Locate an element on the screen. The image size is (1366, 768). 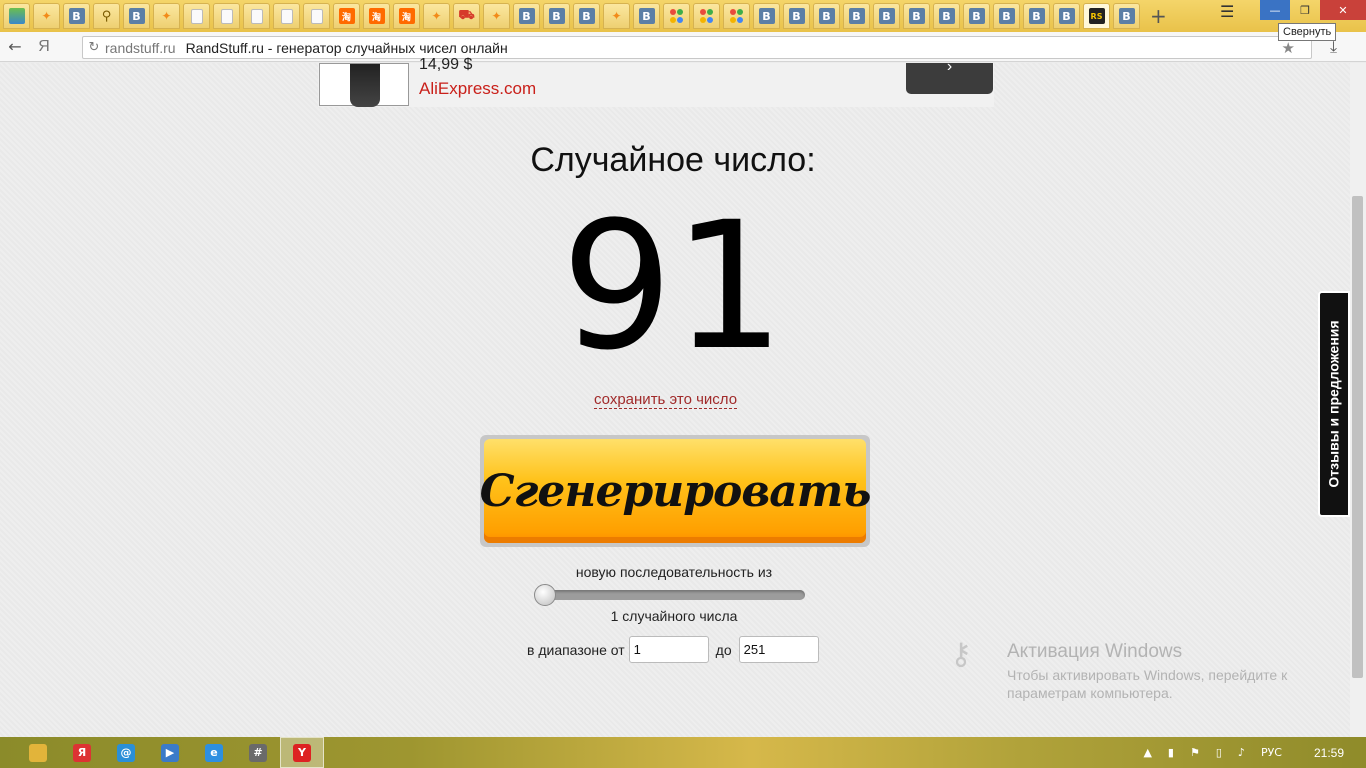
range-from-label: в диапазоне от is located at coordinates (576, 649).